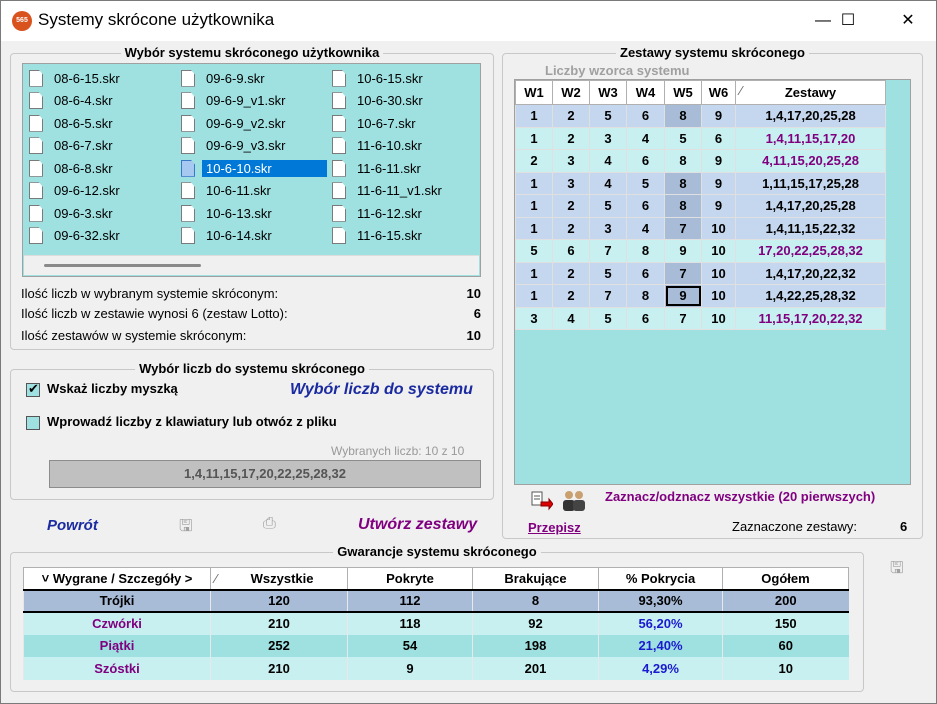  I want to click on header-w4: W4, so click(645, 92).